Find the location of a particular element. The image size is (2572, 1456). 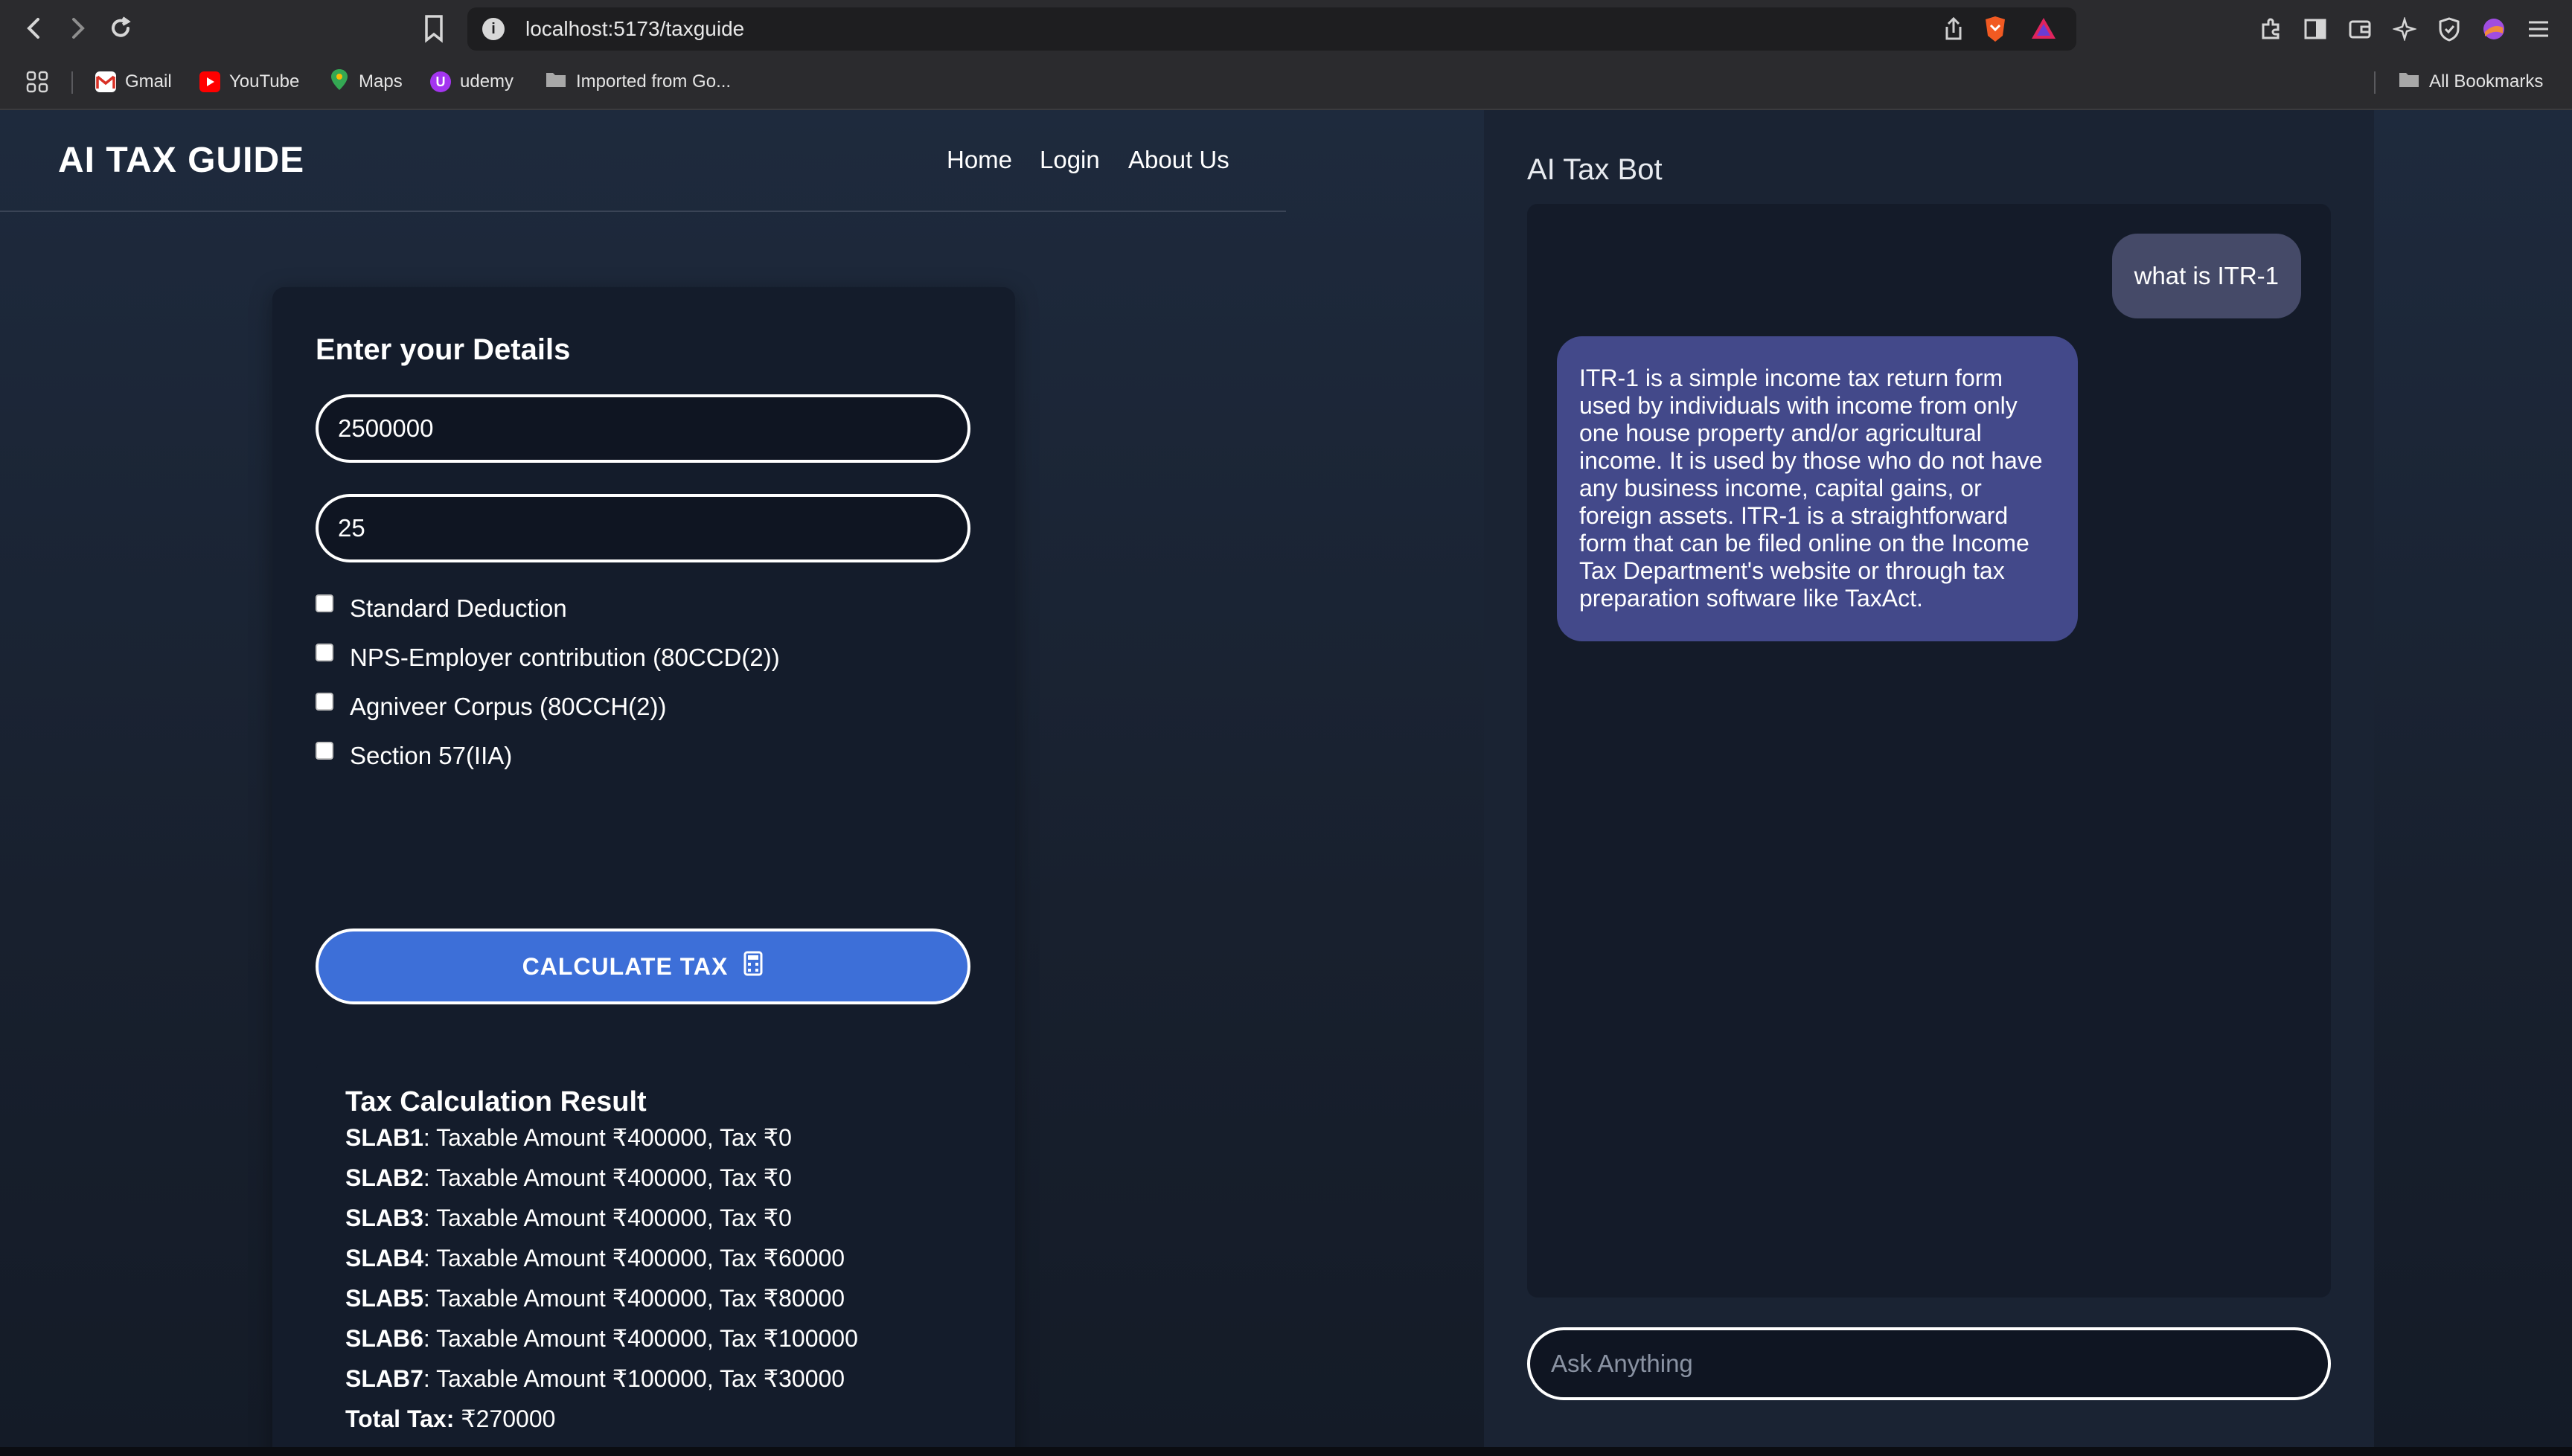

checkbox-label: Standard Deduction is located at coordinates (458, 608).